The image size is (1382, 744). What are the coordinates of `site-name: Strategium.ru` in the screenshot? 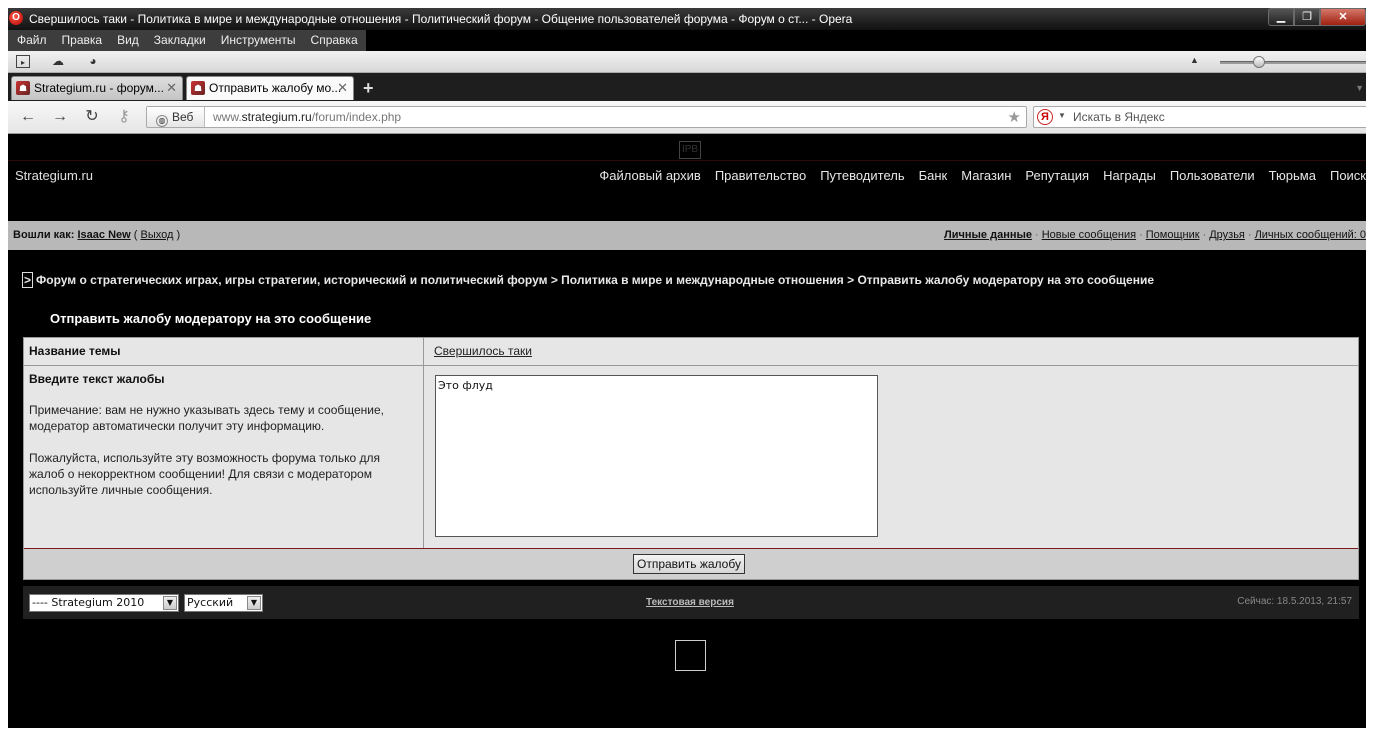 It's located at (54, 175).